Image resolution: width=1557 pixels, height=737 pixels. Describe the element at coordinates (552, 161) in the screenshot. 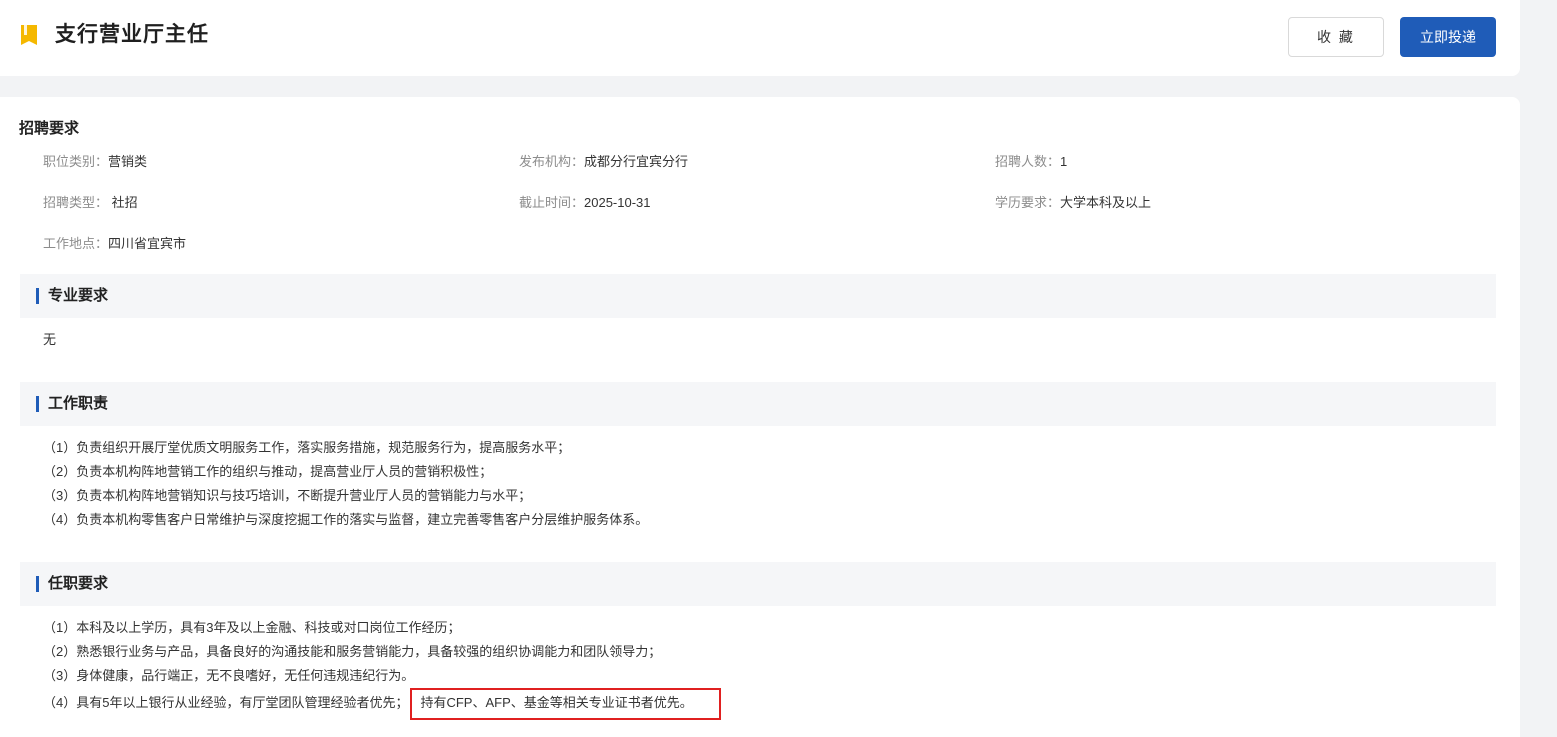

I see `info-label: 发布机构：` at that location.